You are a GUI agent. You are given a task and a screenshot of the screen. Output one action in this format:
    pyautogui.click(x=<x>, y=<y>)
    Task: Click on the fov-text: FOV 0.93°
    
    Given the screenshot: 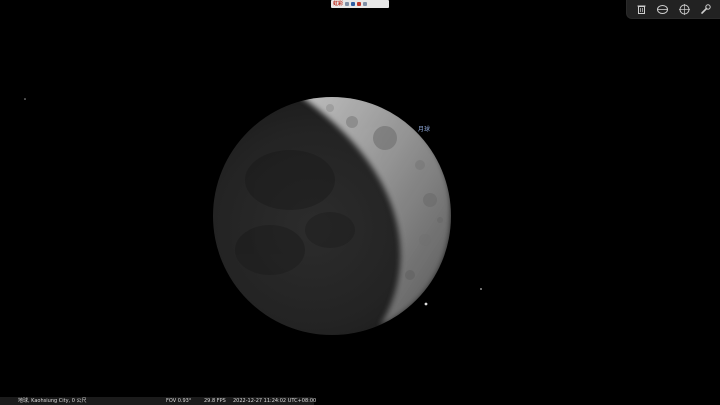 What is the action you would take?
    pyautogui.click(x=179, y=401)
    